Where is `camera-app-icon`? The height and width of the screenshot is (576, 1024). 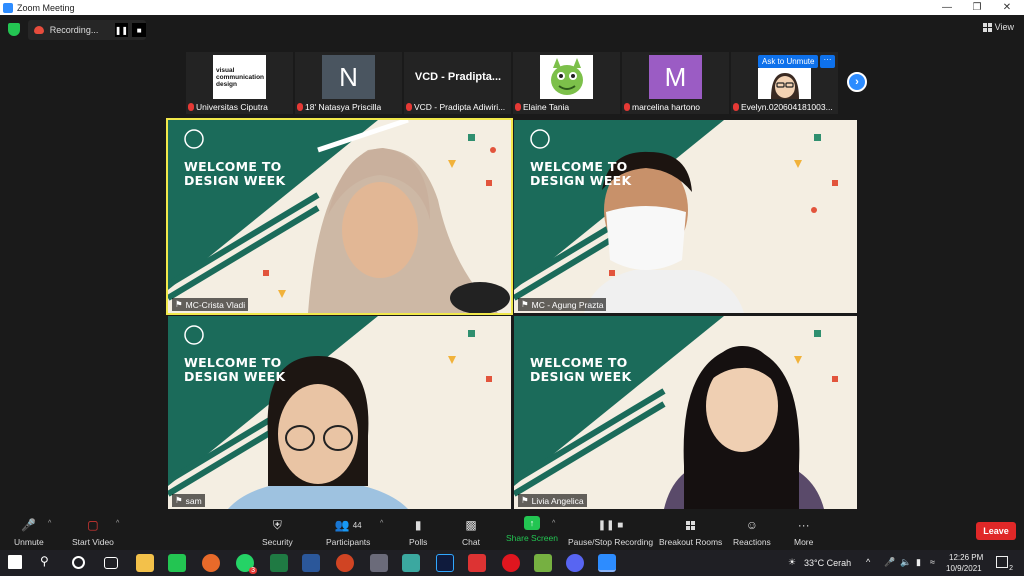 camera-app-icon is located at coordinates (477, 563).